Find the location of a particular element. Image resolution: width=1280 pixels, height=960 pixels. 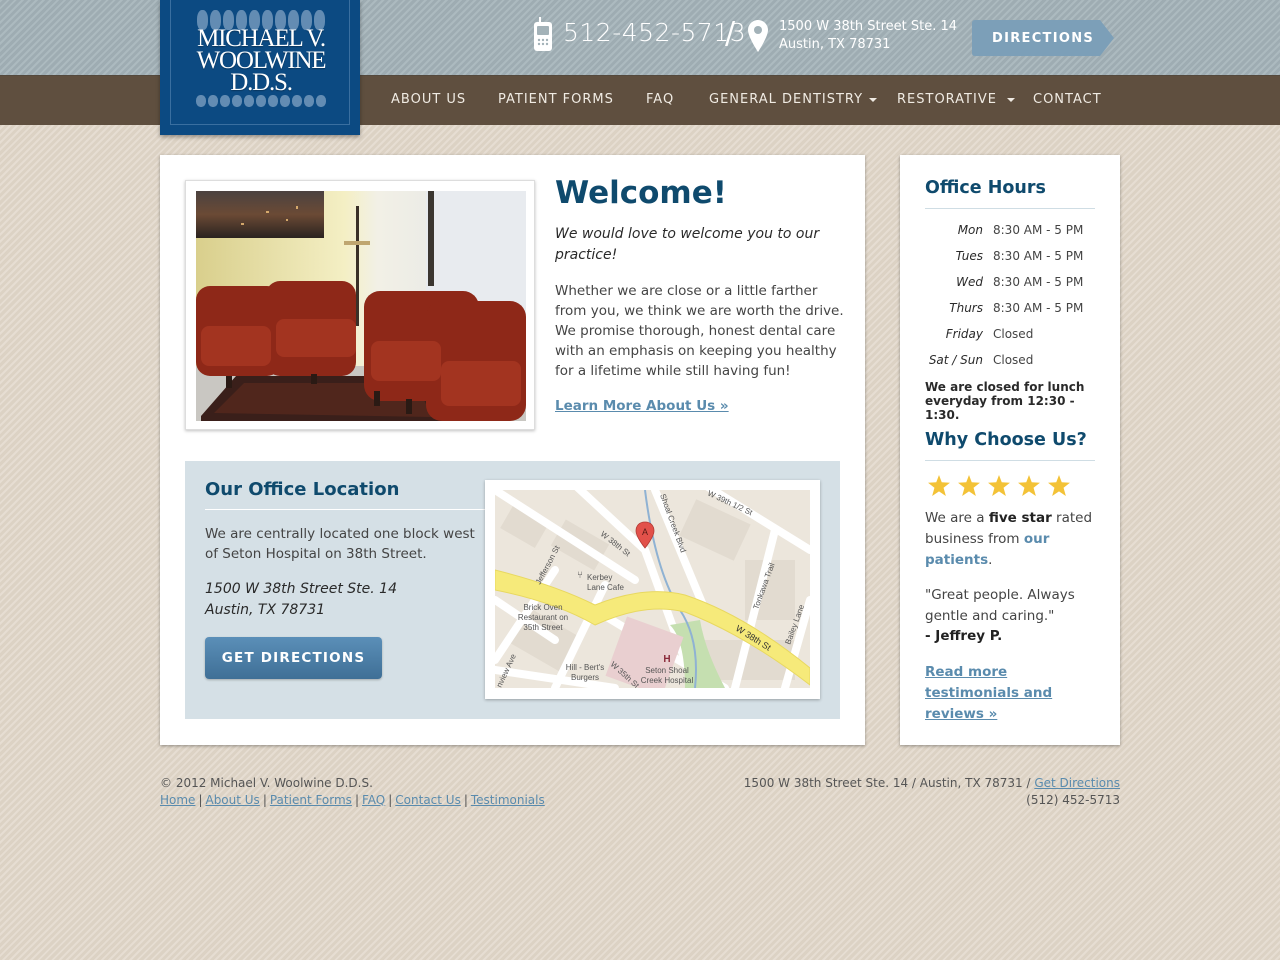

hours-row: Thurs 8:30 AM - 5 PM is located at coordinates (1010, 311).